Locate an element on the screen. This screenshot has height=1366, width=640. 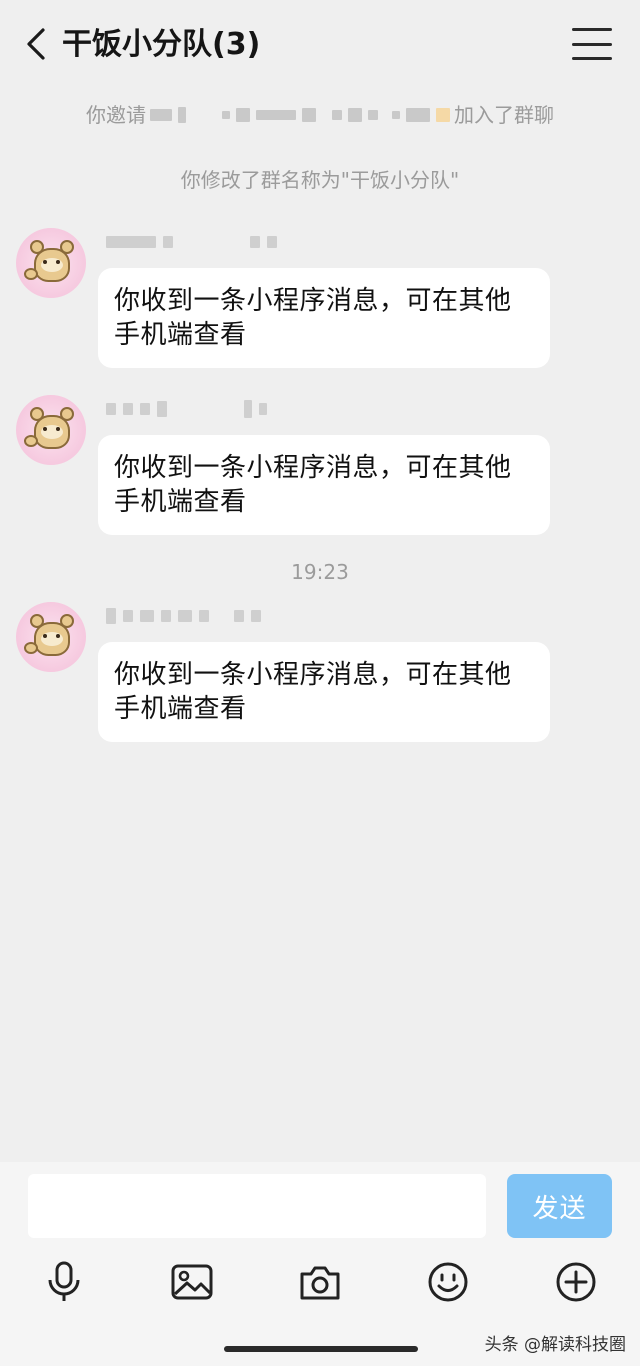
mic-icon is located at coordinates (64, 1281).